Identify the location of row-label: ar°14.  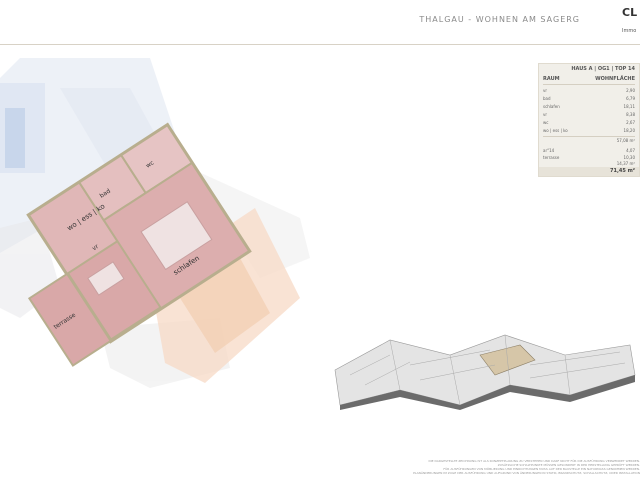
(549, 150).